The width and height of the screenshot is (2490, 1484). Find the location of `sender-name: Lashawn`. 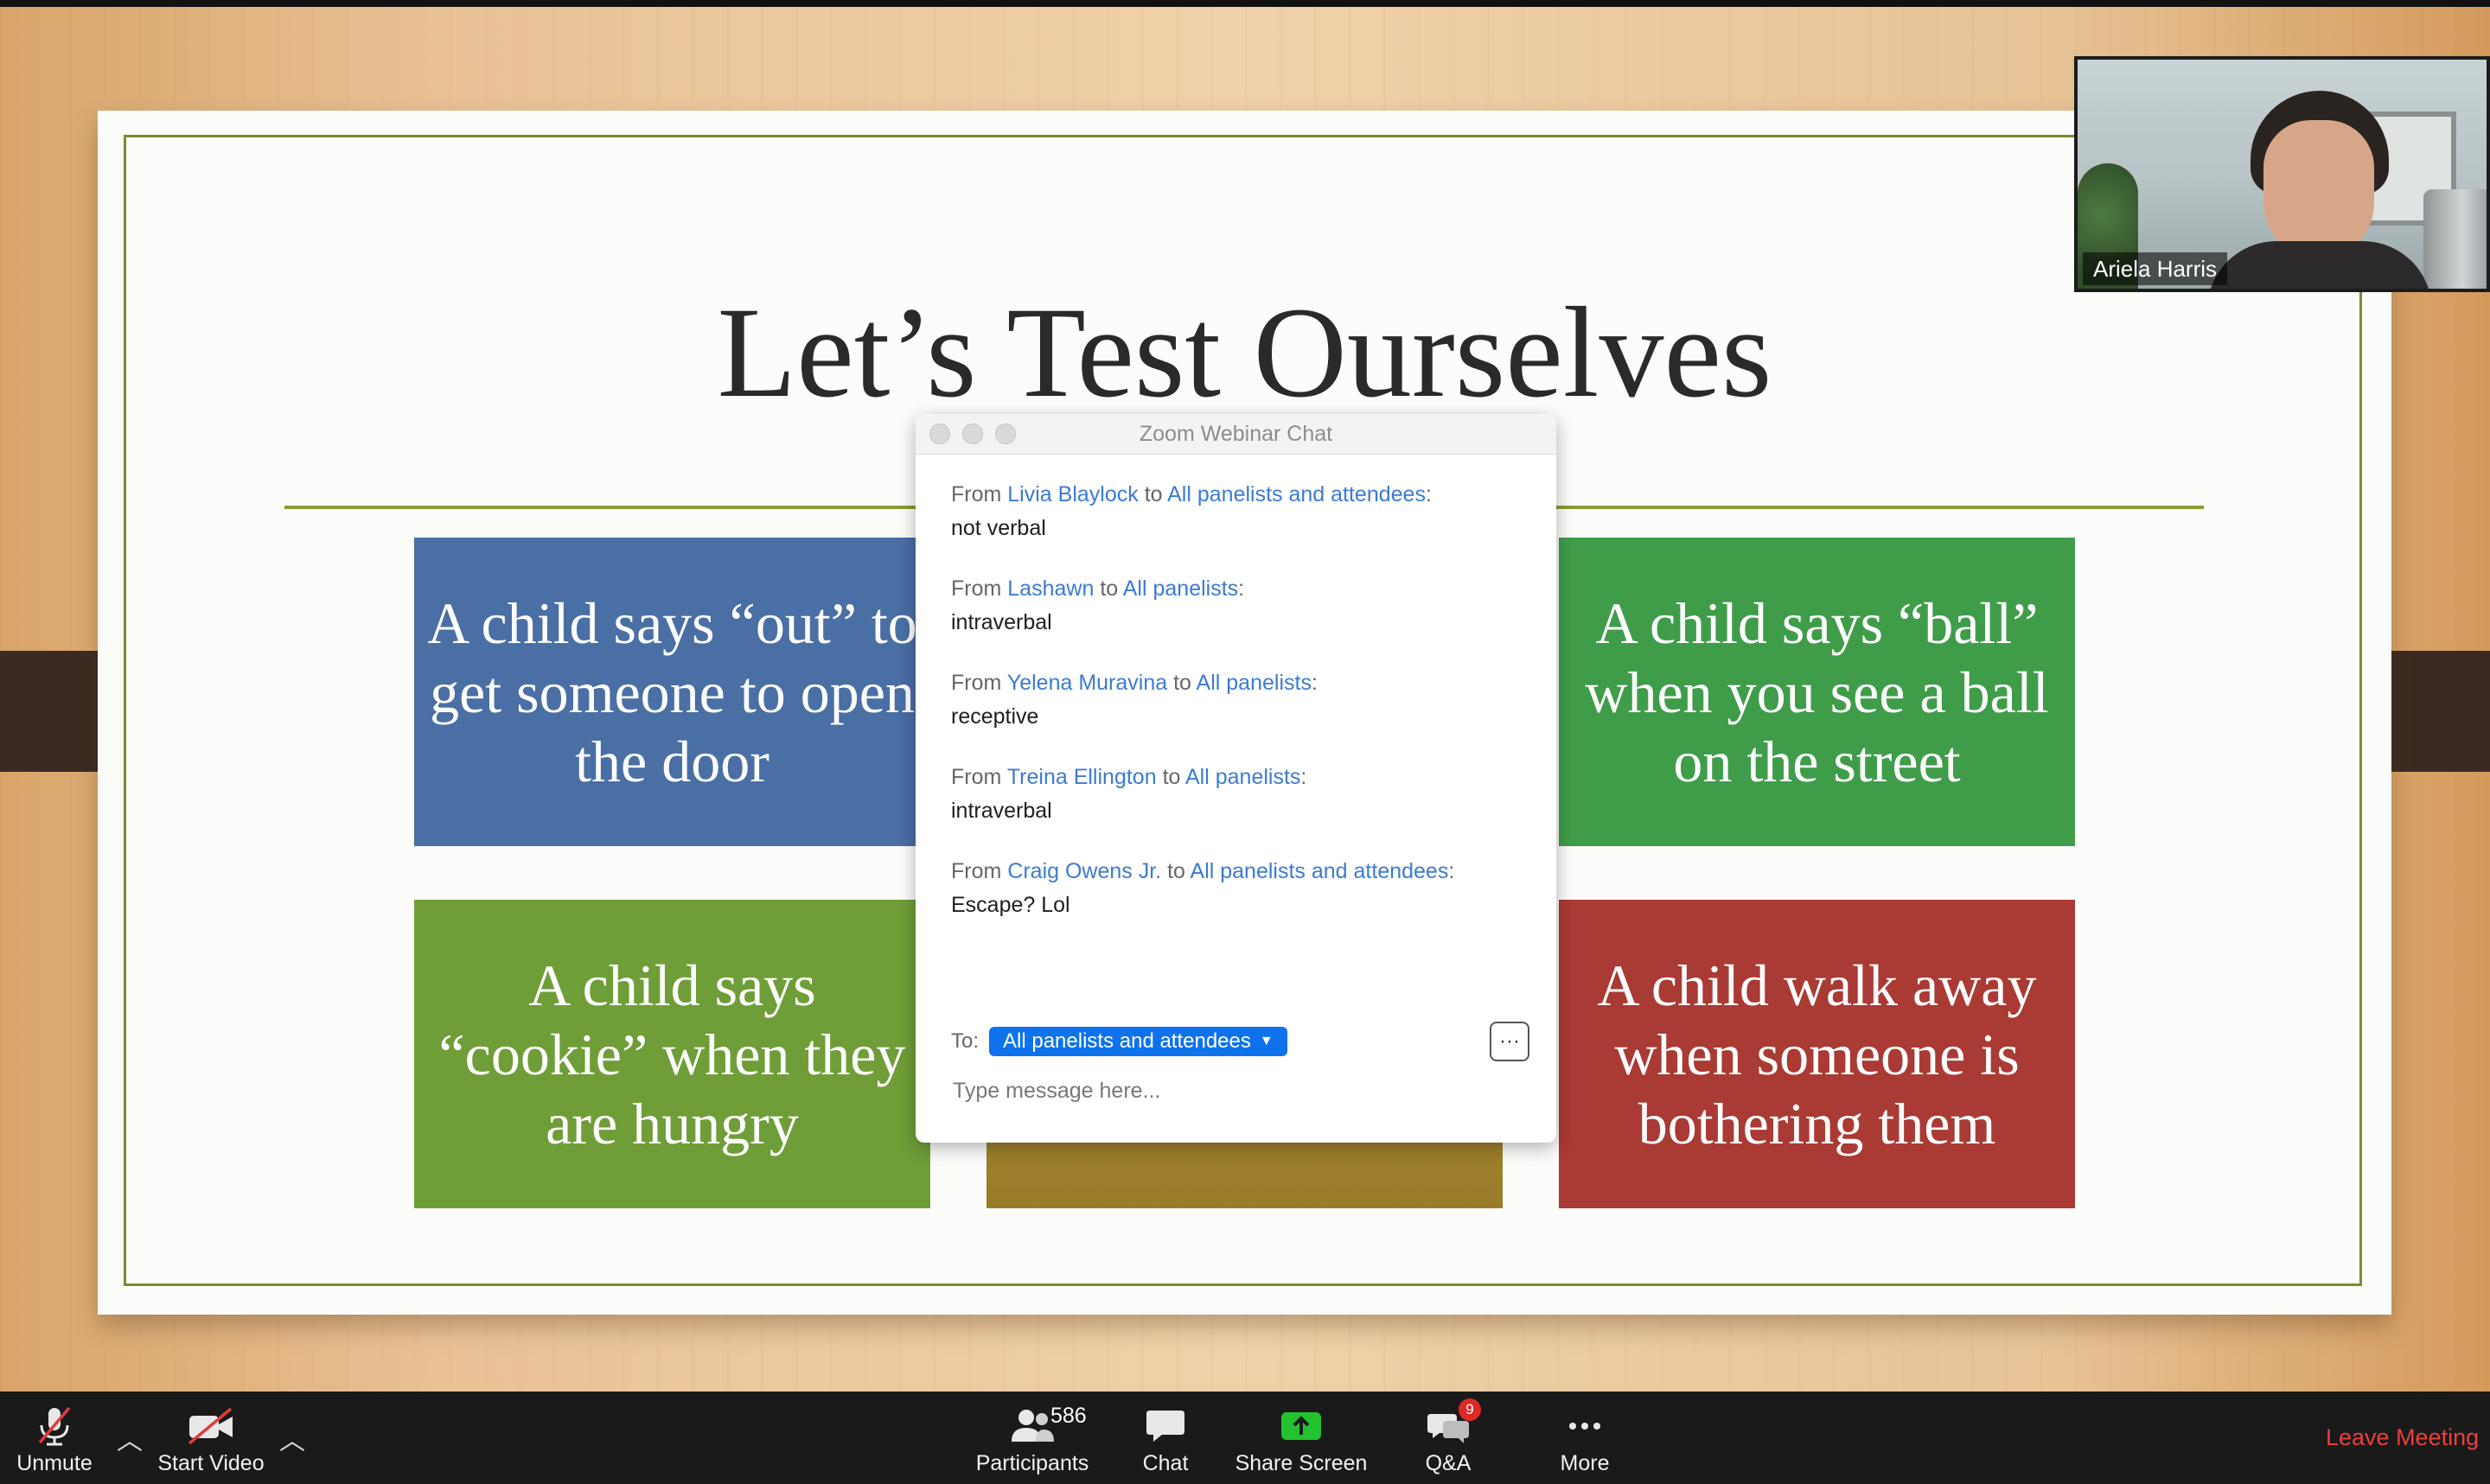

sender-name: Lashawn is located at coordinates (1050, 588).